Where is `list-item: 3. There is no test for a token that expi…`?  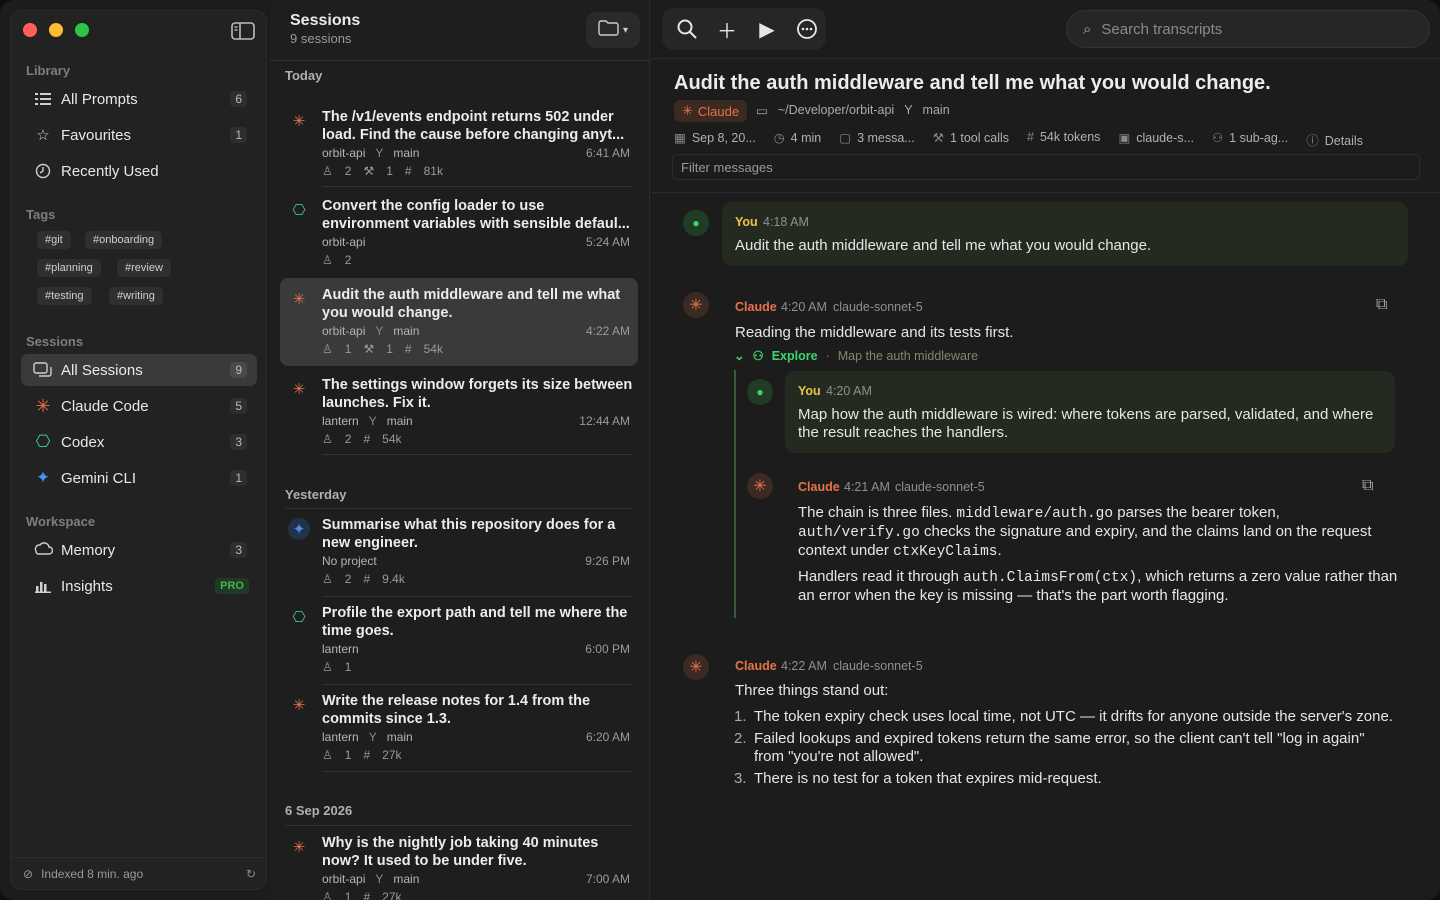 list-item: 3. There is no test for a token that expi… is located at coordinates (918, 778).